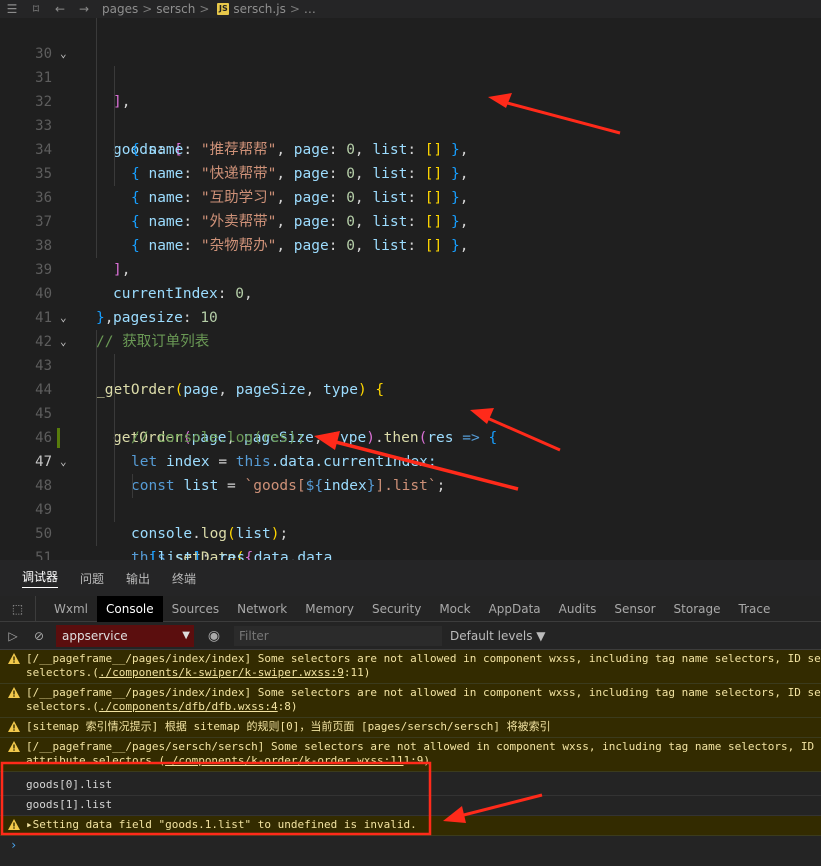 The width and height of the screenshot is (821, 866). I want to click on code-line: 46 const list = `goods[${index}].list`;, so click(410, 448).